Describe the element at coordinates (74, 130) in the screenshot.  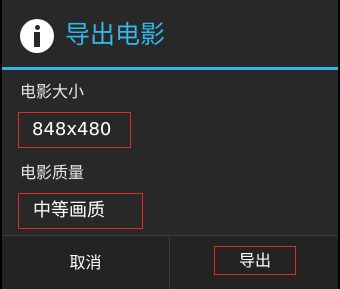
I see `movie-size-value: 848x480` at that location.